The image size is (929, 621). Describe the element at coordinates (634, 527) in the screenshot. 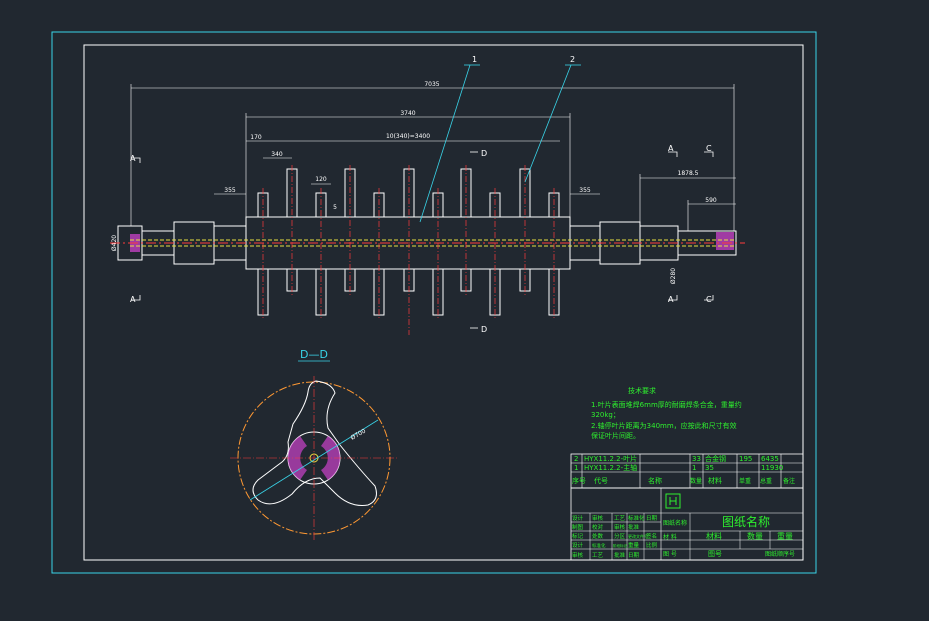

I see `tb-r2-c4: 批准` at that location.